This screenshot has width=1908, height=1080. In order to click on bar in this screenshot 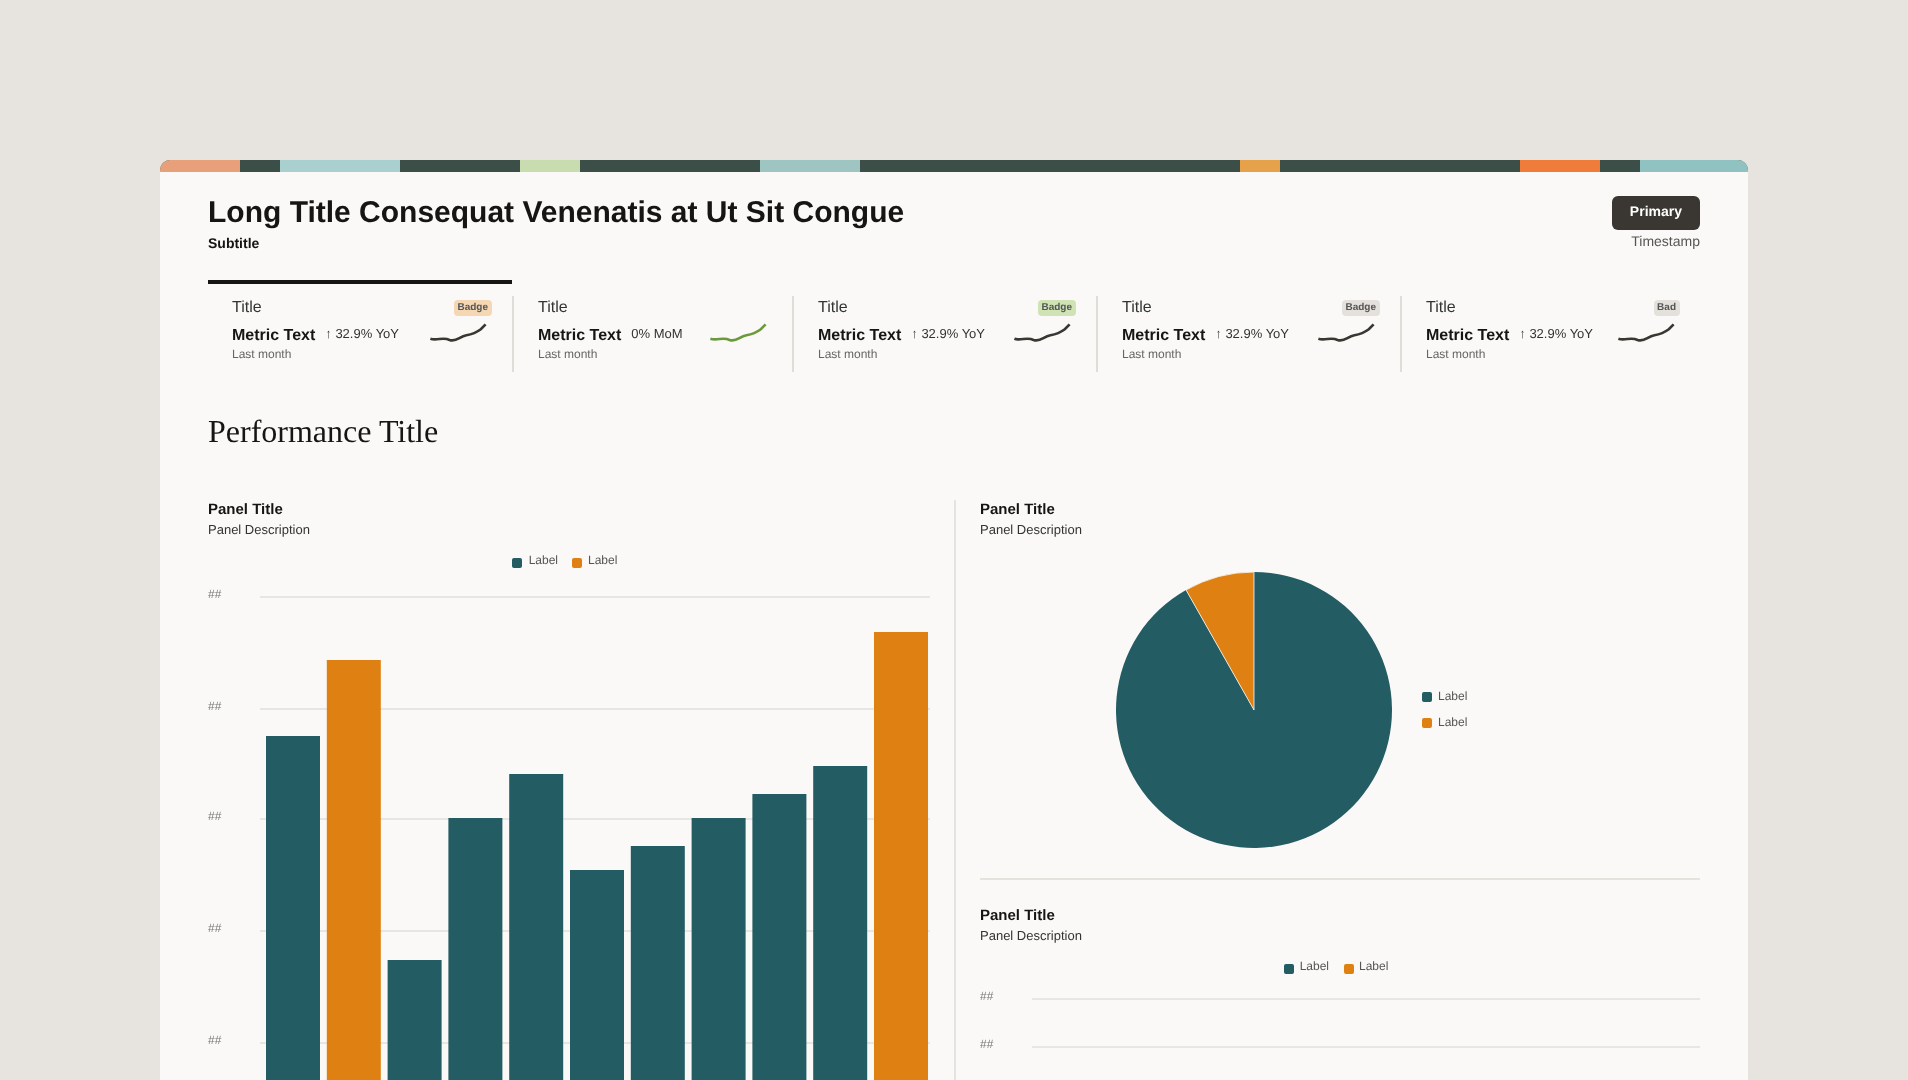, I will do `click(414, 1020)`.